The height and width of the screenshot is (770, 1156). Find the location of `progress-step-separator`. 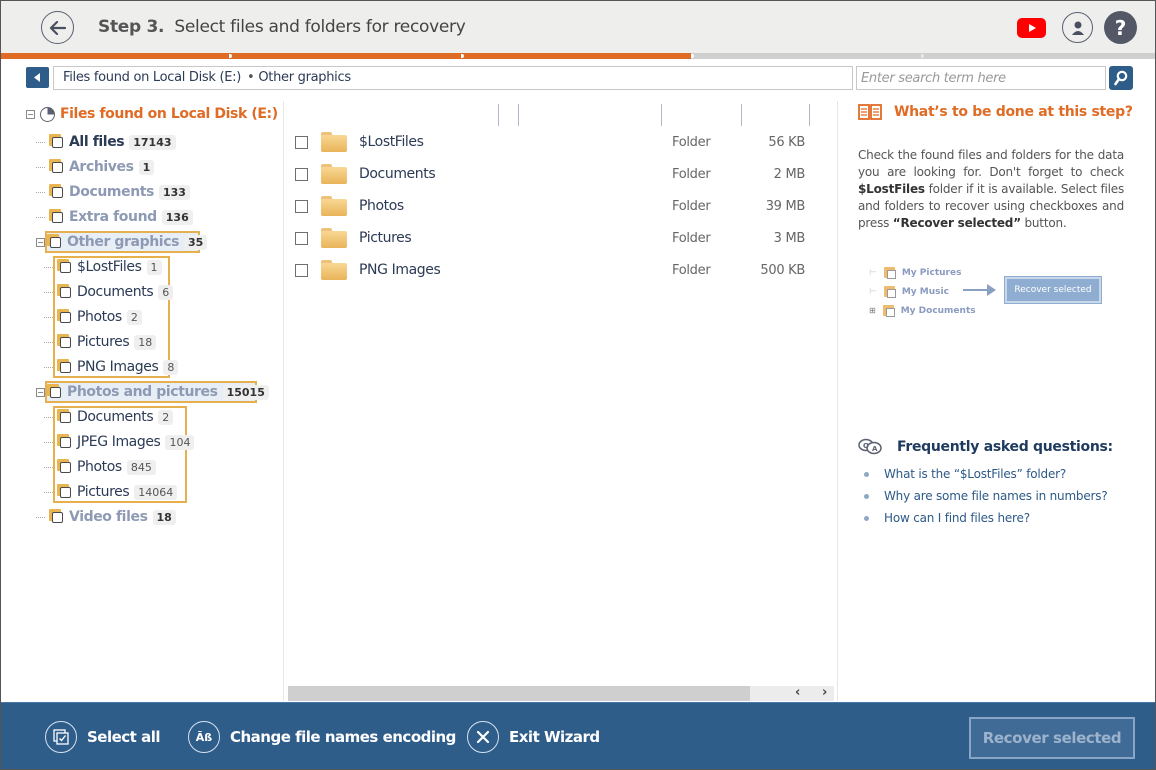

progress-step-separator is located at coordinates (922, 56).